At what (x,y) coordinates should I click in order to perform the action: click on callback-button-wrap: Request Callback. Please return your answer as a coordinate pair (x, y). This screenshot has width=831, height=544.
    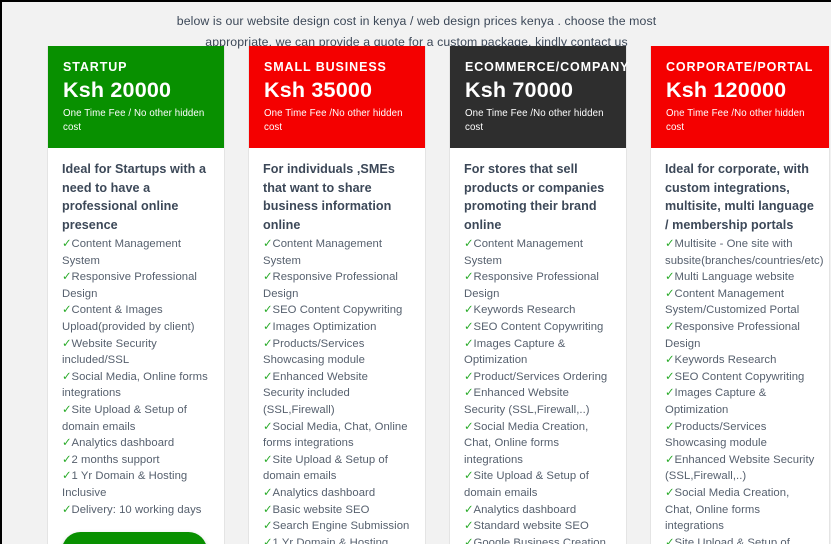
    Looking at the image, I should click on (136, 531).